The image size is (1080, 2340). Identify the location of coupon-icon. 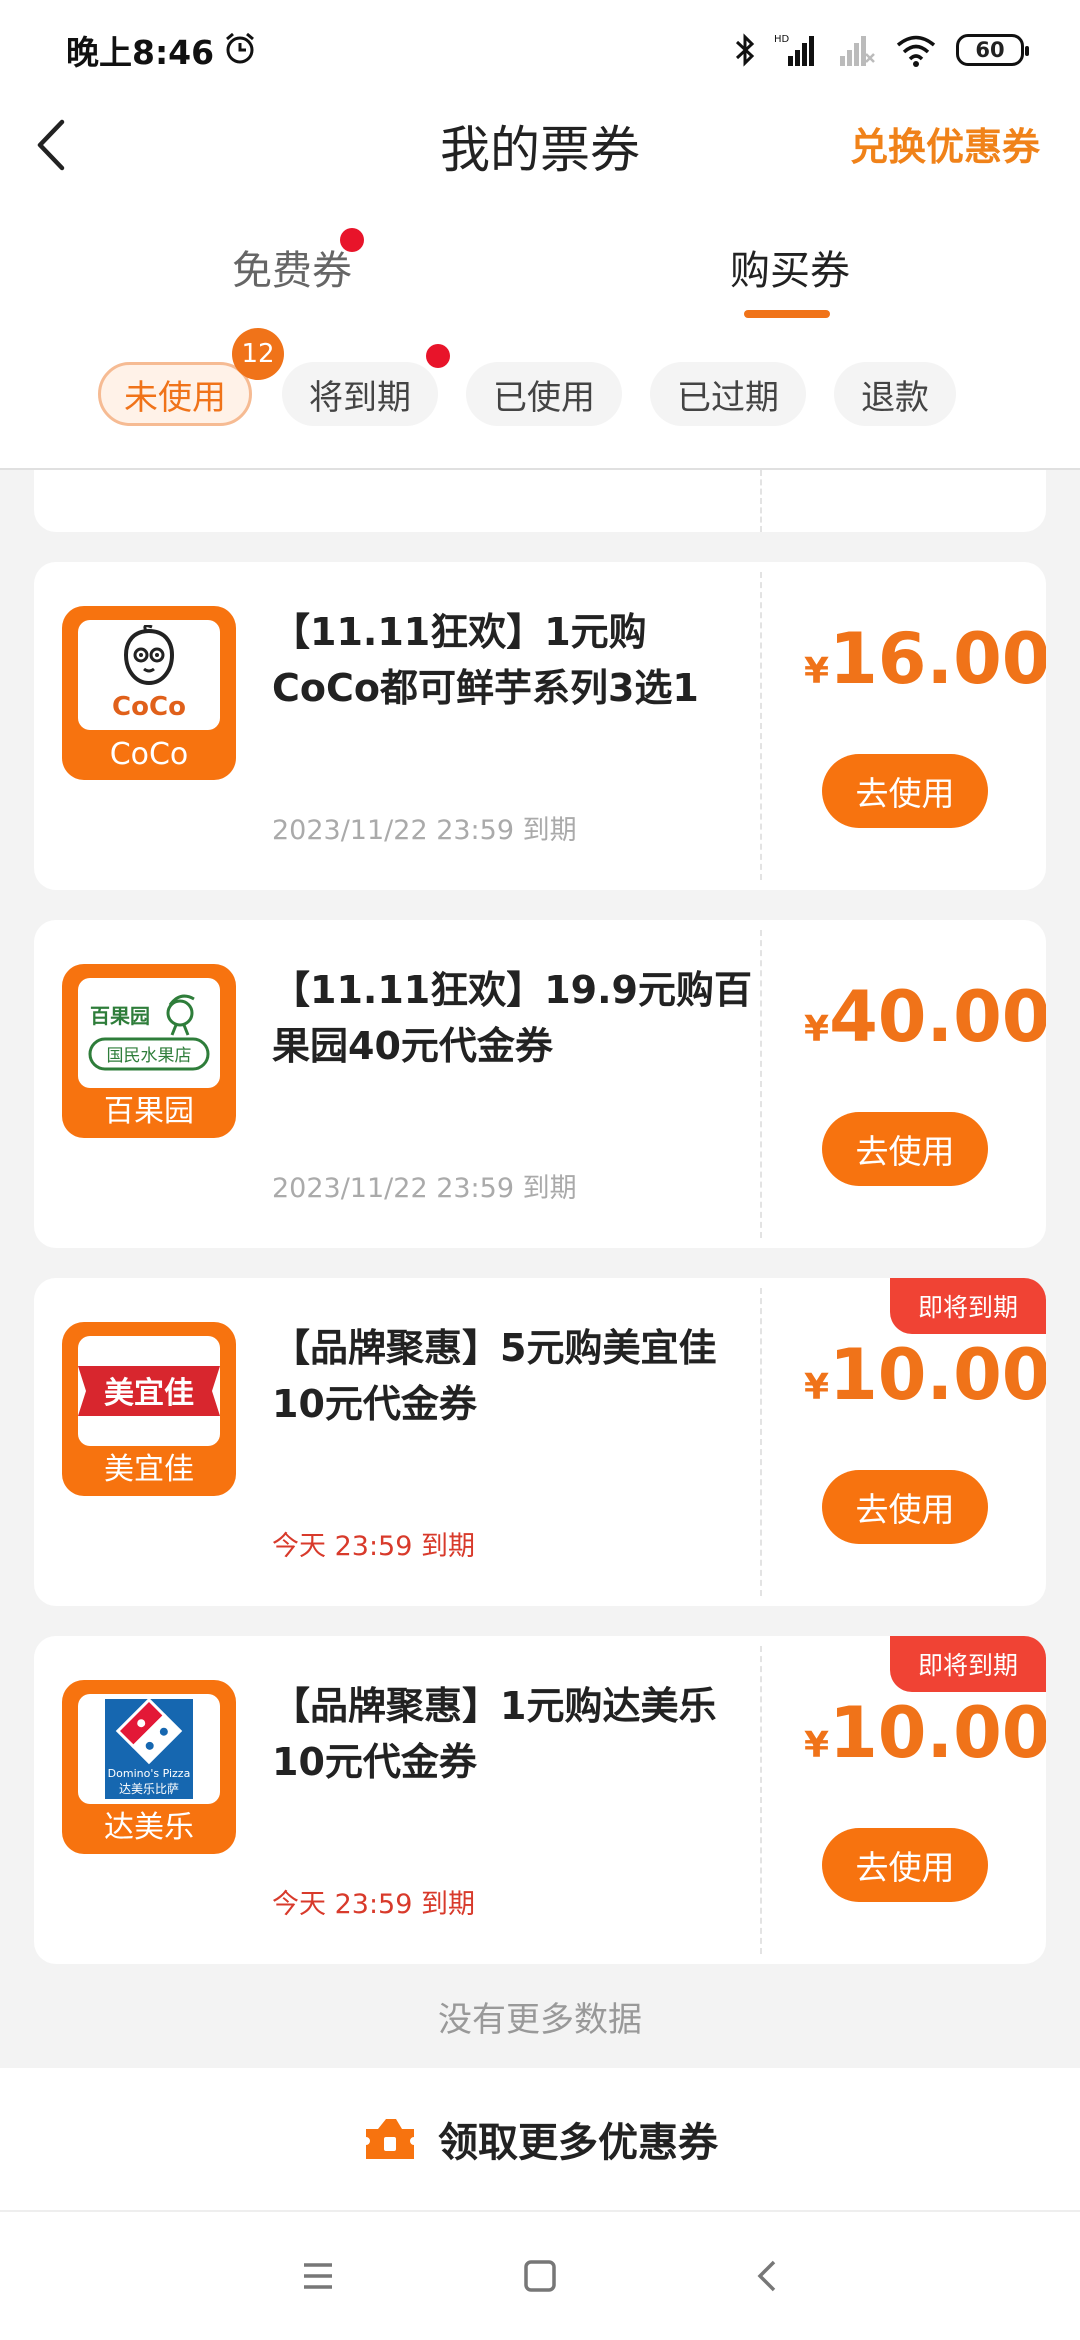
(390, 2139).